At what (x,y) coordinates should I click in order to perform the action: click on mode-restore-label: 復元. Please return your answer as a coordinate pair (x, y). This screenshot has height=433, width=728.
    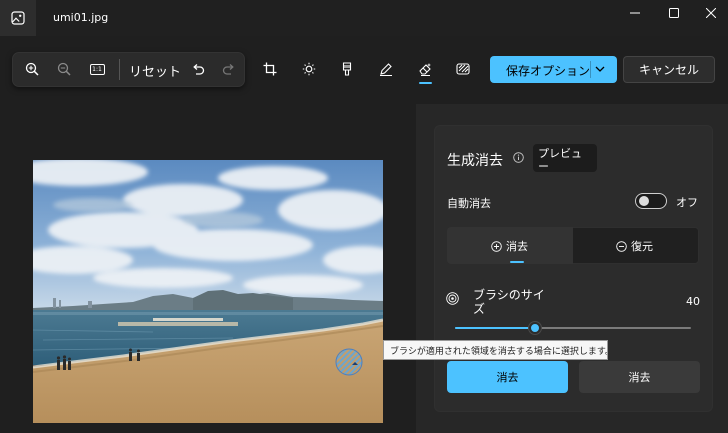
    Looking at the image, I should click on (642, 246).